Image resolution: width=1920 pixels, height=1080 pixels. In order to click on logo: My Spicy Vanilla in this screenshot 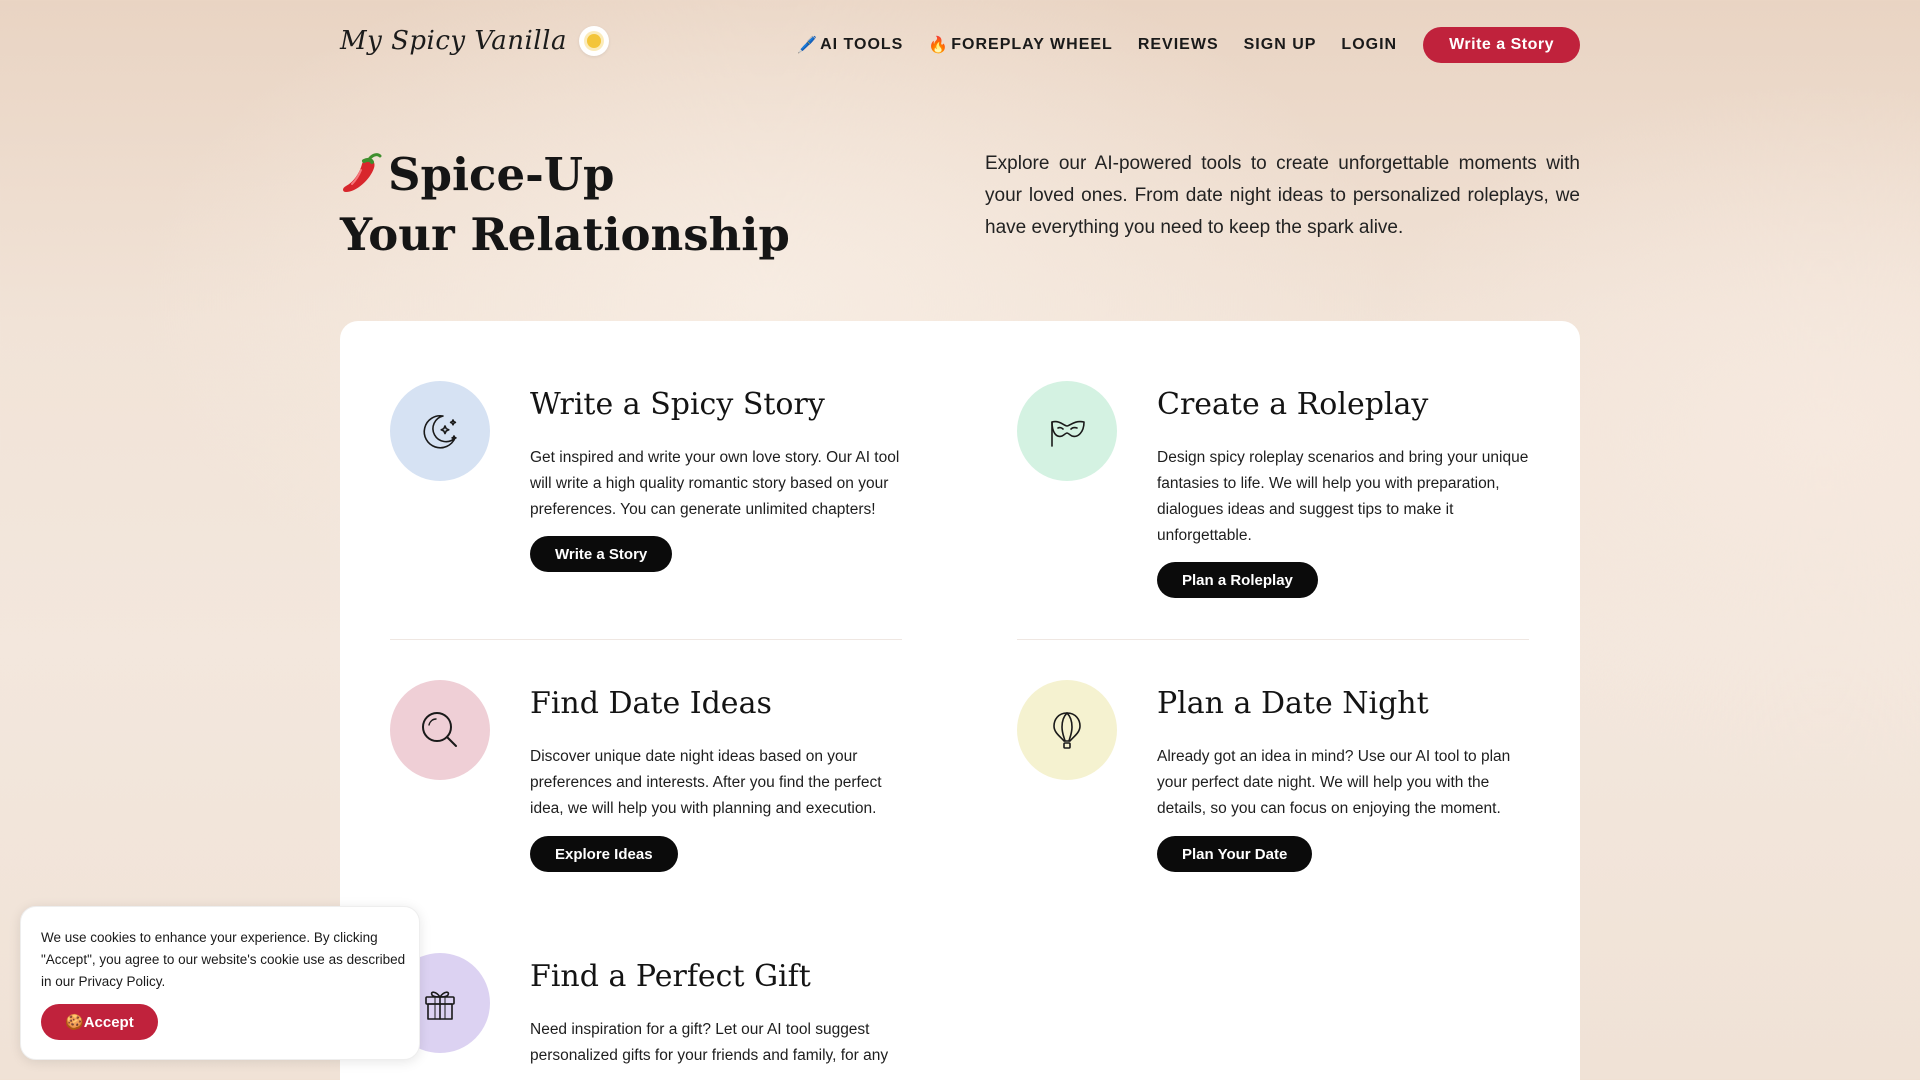, I will do `click(474, 41)`.